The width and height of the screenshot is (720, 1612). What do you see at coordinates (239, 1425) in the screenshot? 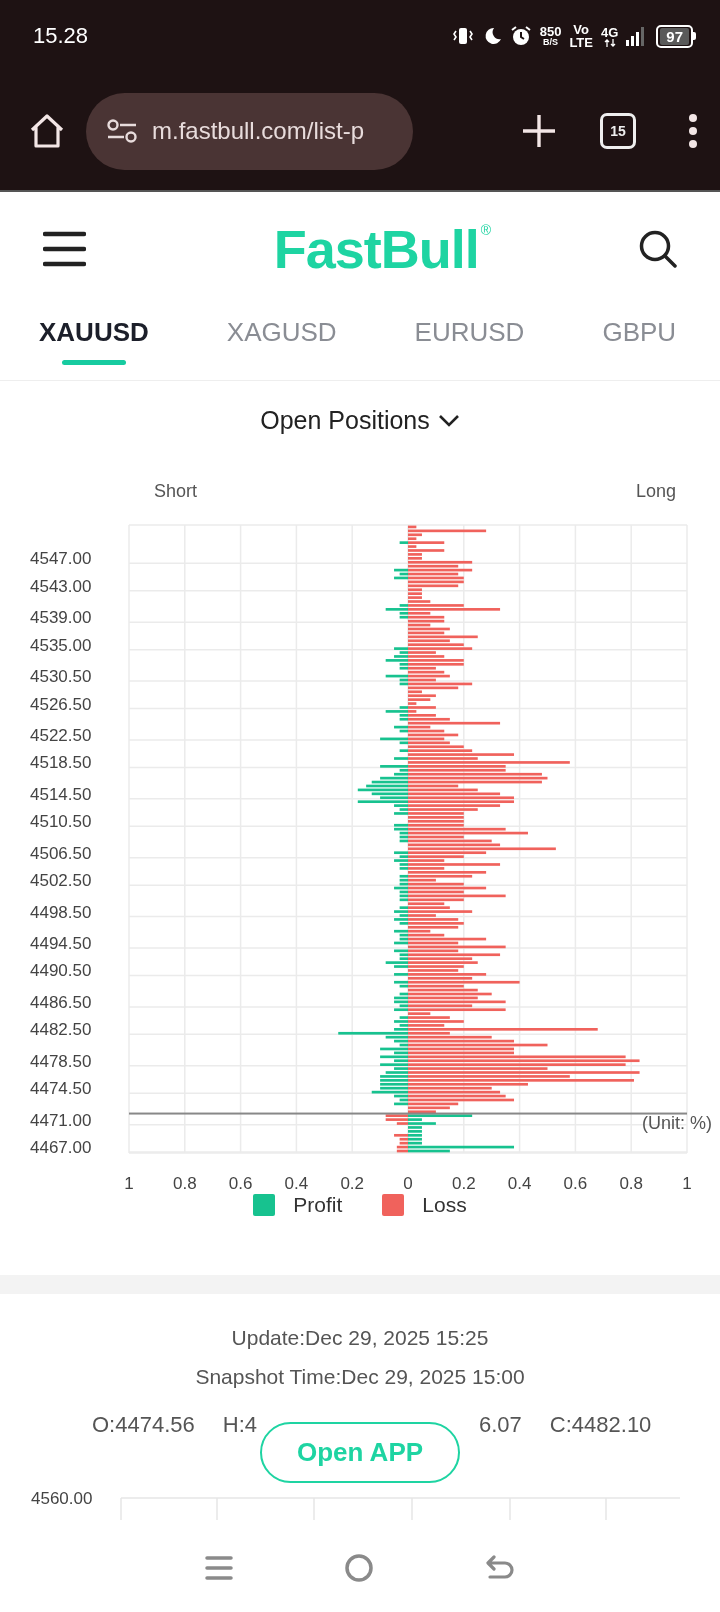
I see `price-value: H:4` at bounding box center [239, 1425].